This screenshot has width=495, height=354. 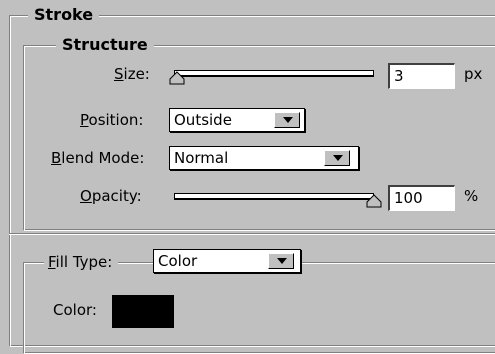 What do you see at coordinates (421, 76) in the screenshot?
I see `size-input: 3` at bounding box center [421, 76].